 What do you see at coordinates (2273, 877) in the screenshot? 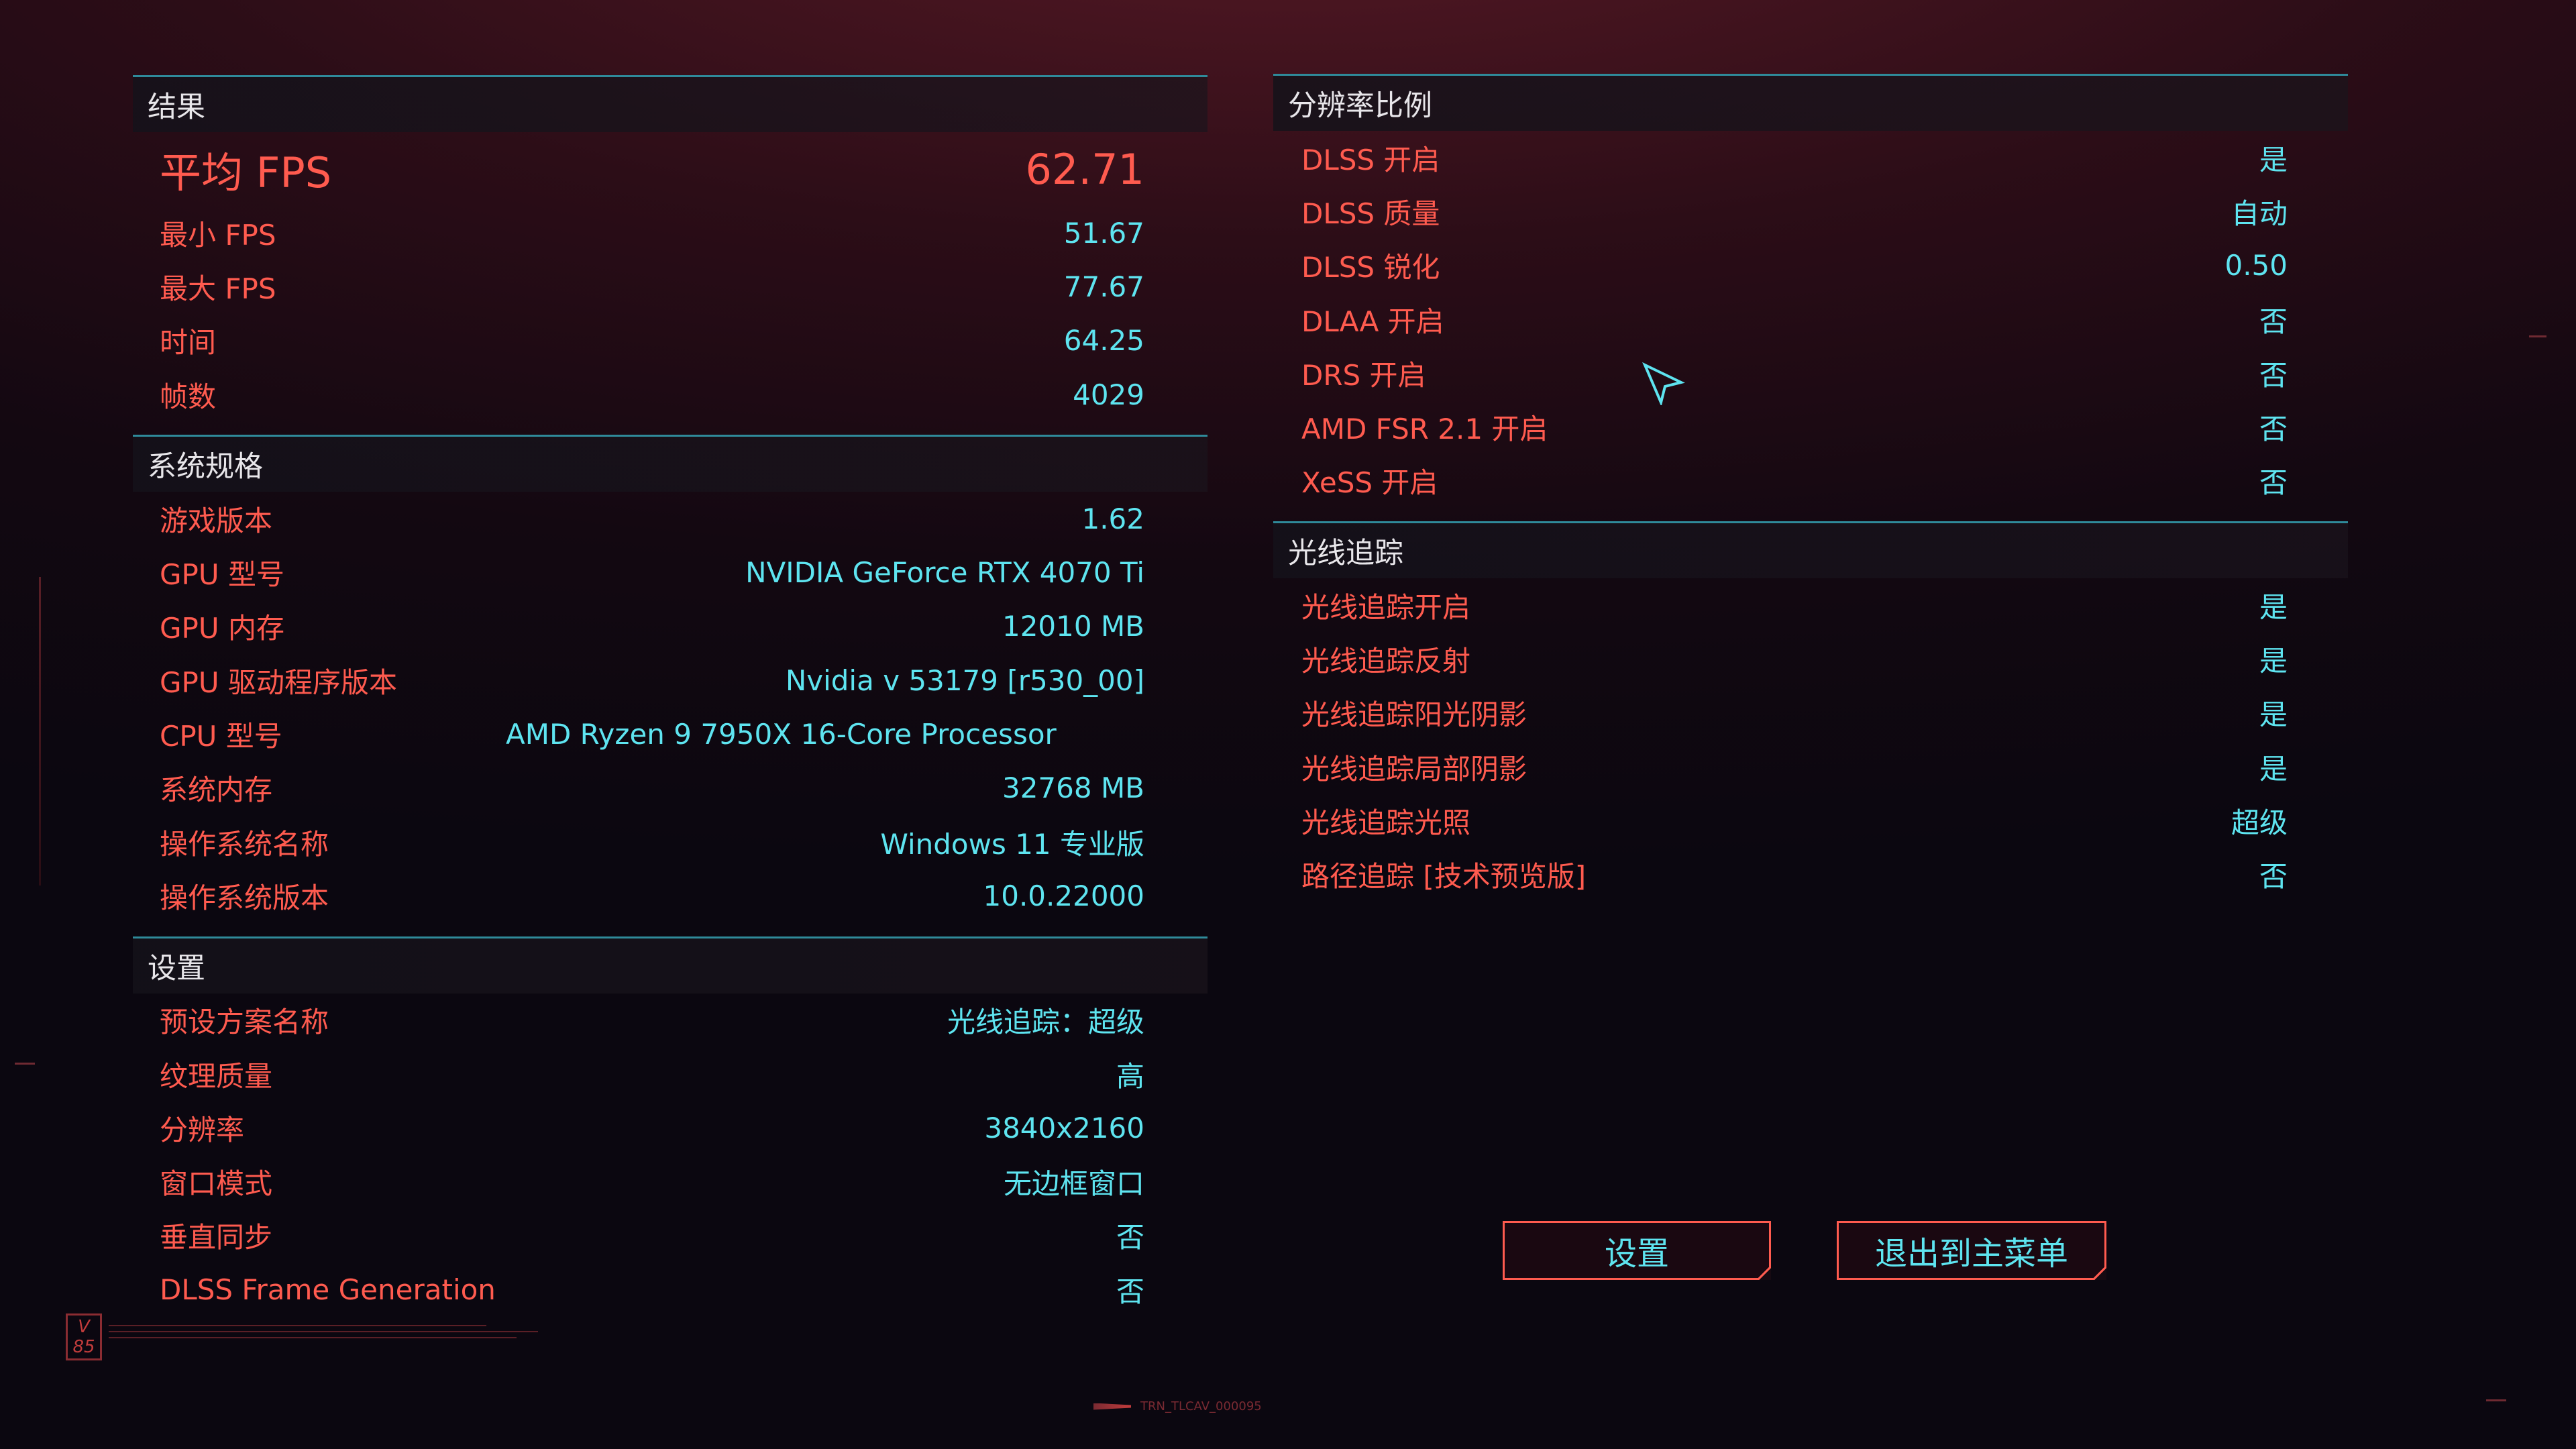
I see `ray-tracing-value: 否` at bounding box center [2273, 877].